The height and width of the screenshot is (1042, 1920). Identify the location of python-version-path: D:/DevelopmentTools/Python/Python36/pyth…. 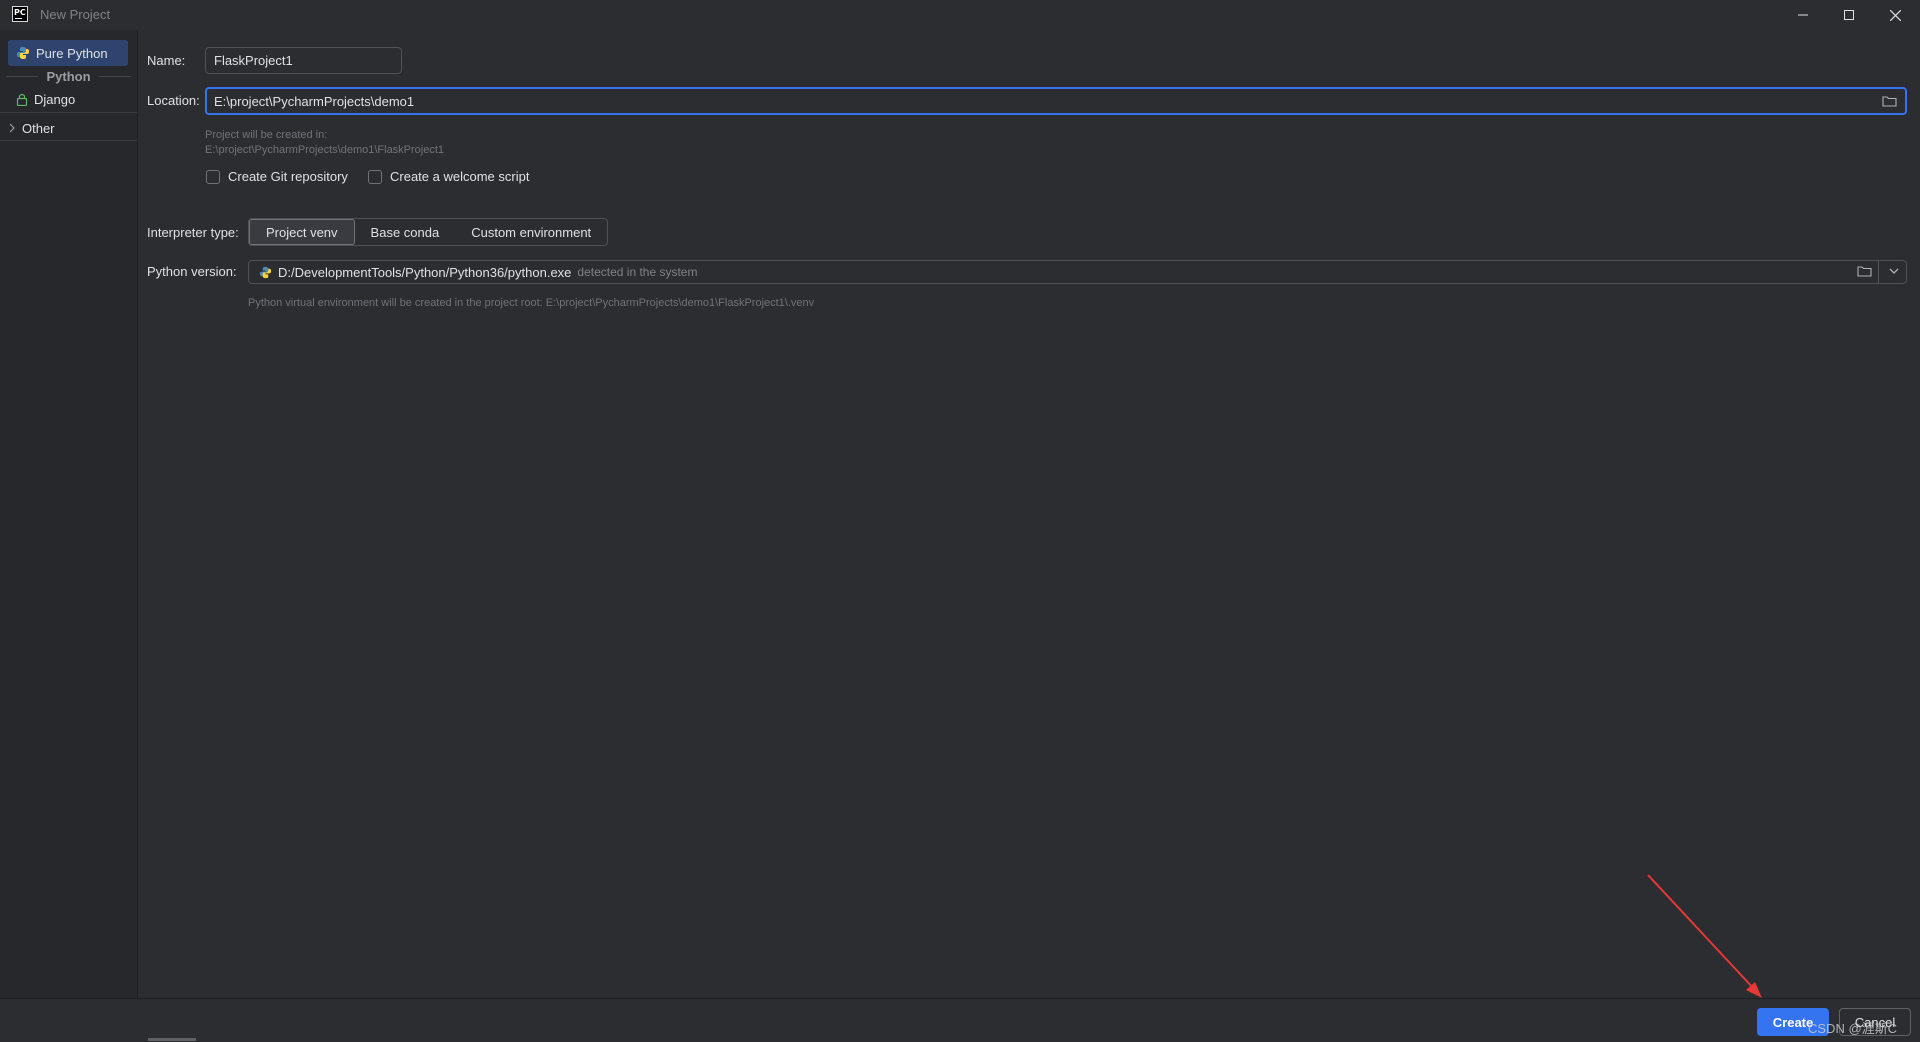
(425, 272).